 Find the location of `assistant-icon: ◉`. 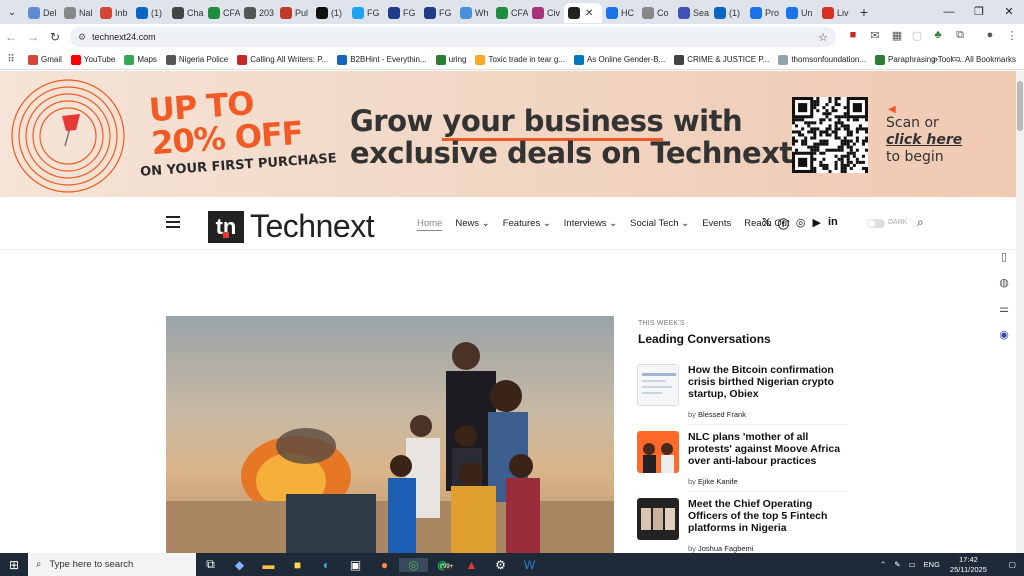

assistant-icon: ◉ is located at coordinates (1004, 341).